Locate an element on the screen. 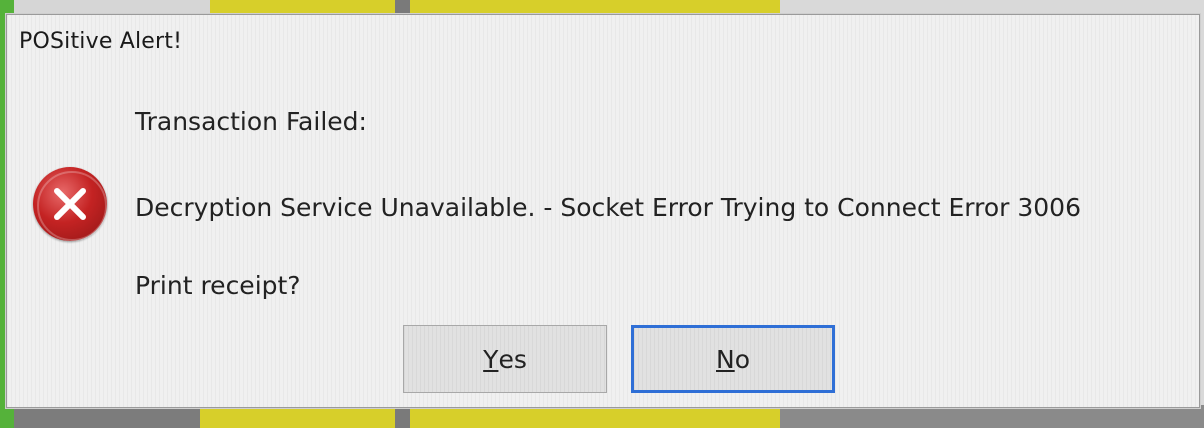 The height and width of the screenshot is (428, 1204). no-button: No is located at coordinates (733, 359).